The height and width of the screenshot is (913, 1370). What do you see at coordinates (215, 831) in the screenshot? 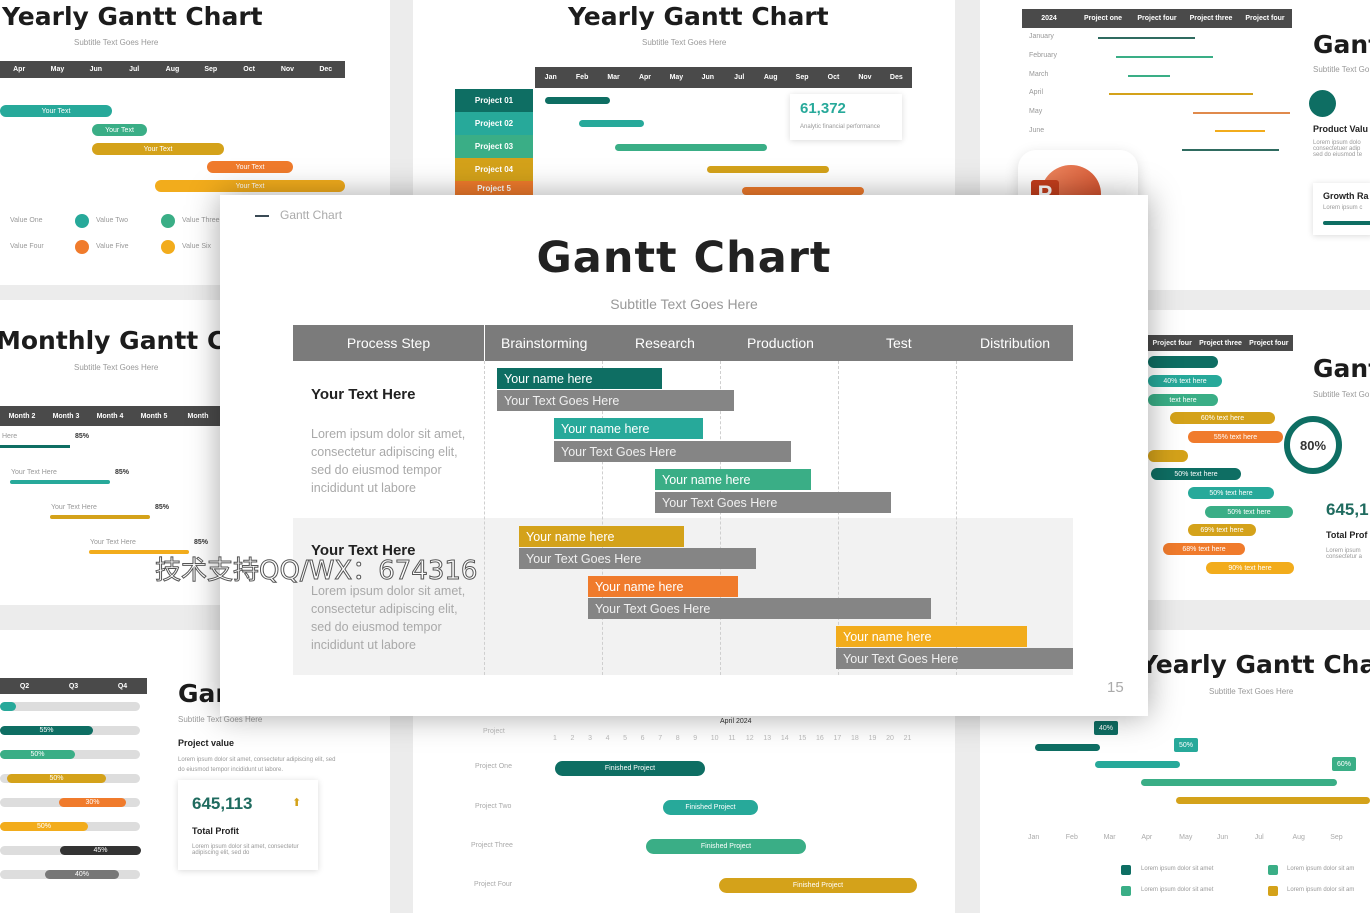
I see `stat-label: Total Profit` at bounding box center [215, 831].